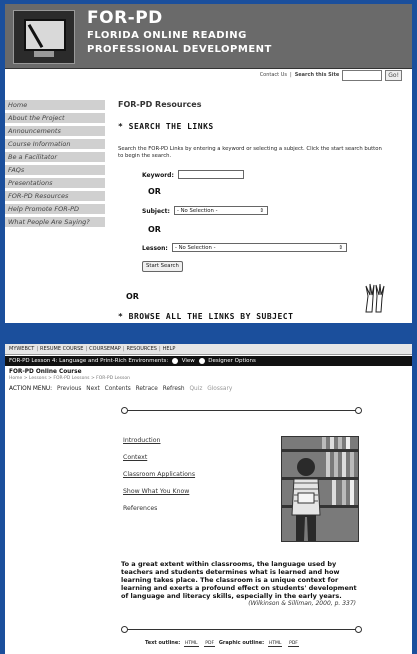 The height and width of the screenshot is (654, 417). Describe the element at coordinates (206, 316) in the screenshot. I see `browse-links-heading: * BROWSE ALL THE LINKS BY SUBJECT` at that location.